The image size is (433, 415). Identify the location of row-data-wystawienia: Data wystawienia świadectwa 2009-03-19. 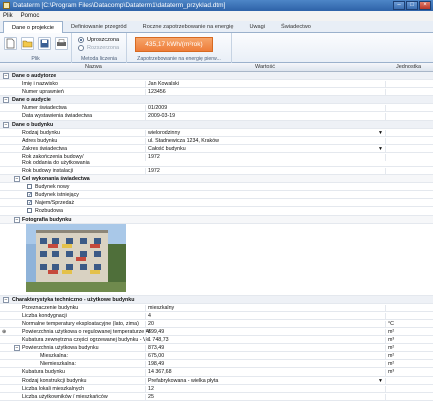
(216, 116).